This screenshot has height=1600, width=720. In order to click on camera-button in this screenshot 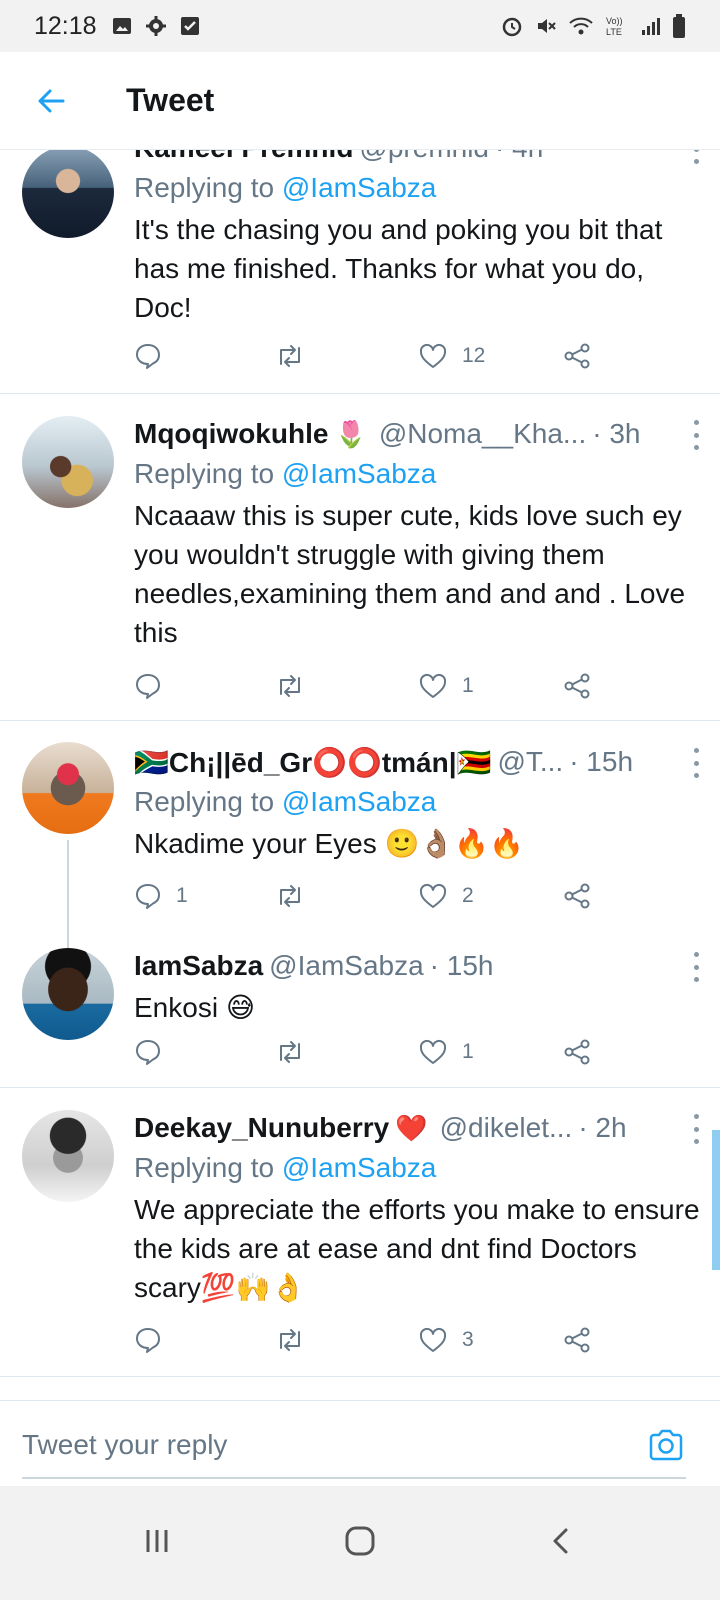, I will do `click(666, 1445)`.